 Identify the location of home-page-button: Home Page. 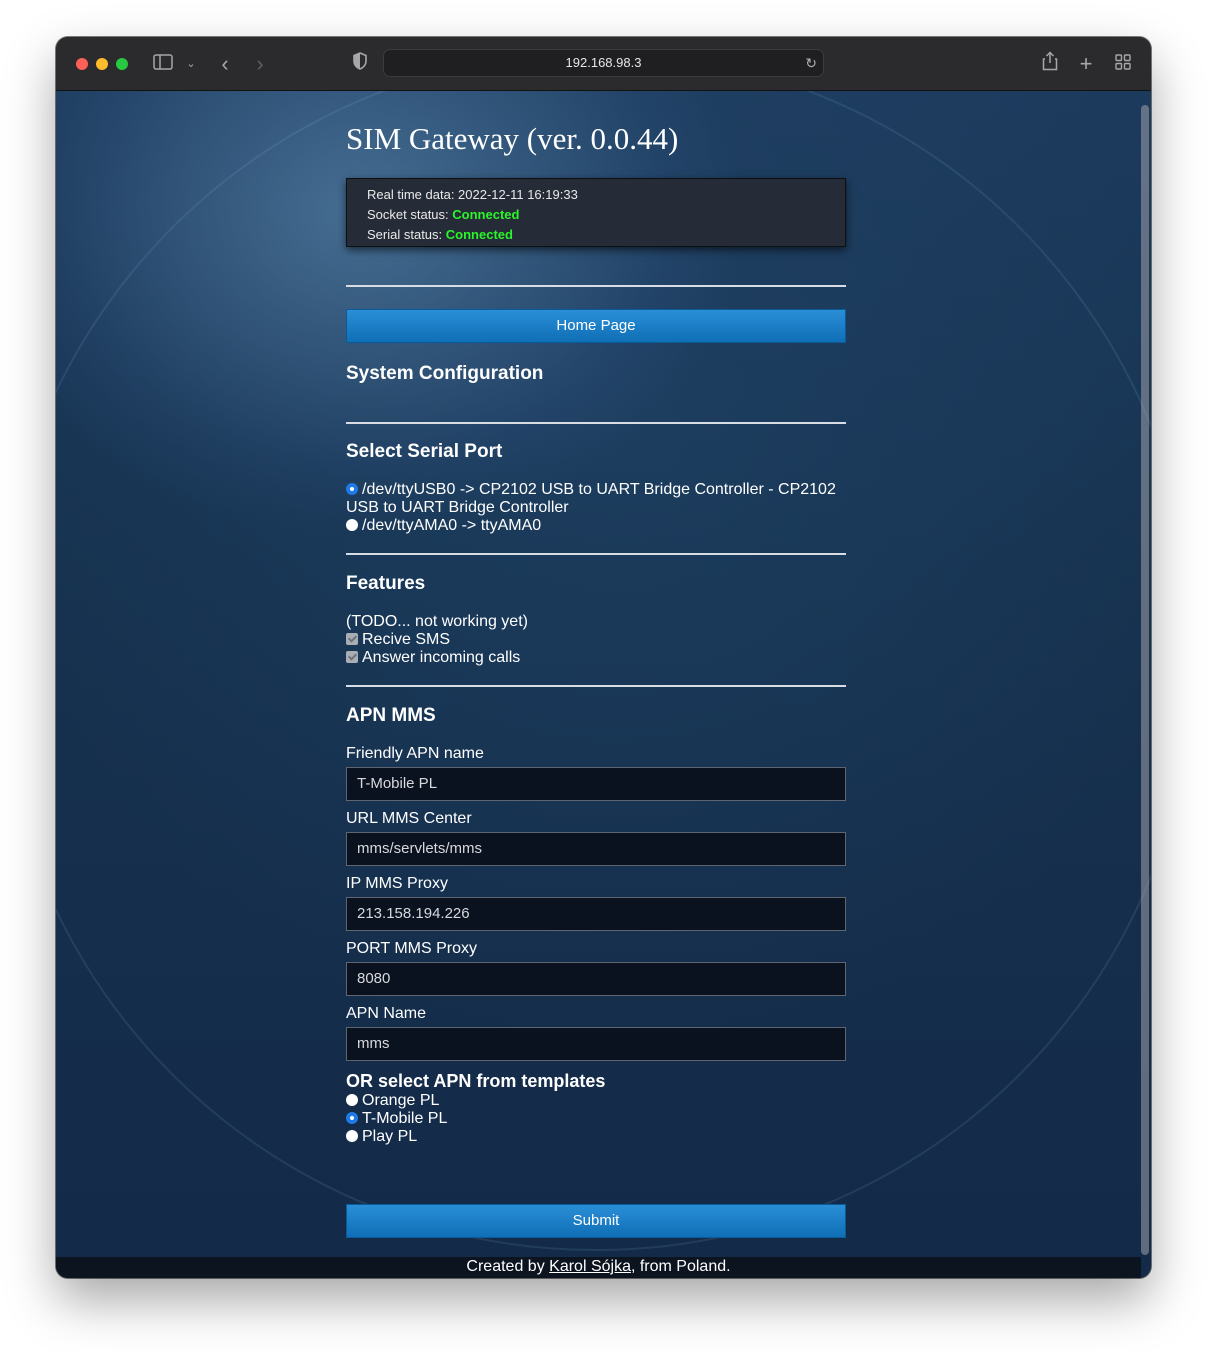
(596, 326).